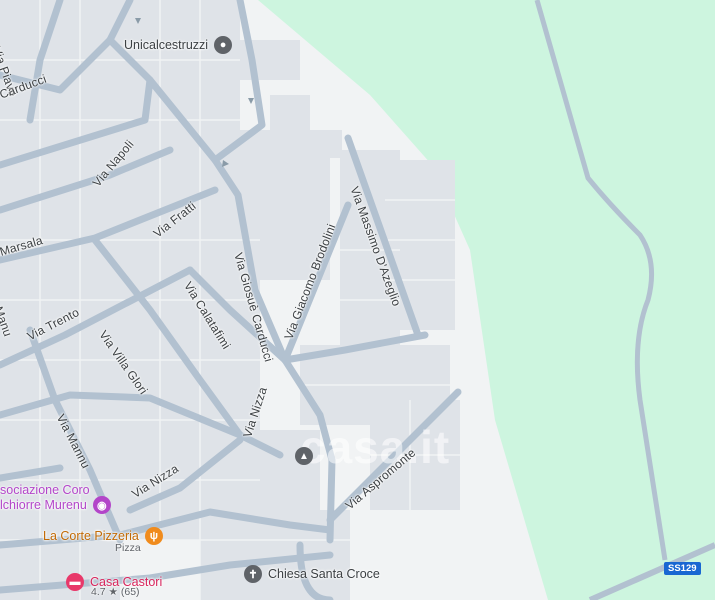  I want to click on poi-chiesa-santa-croce: ✝ Chiesa Santa Croce, so click(312, 574).